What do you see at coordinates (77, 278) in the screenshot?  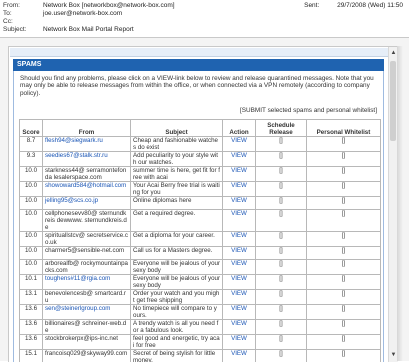 I see `sender-address: toughens#11@rgia.com` at bounding box center [77, 278].